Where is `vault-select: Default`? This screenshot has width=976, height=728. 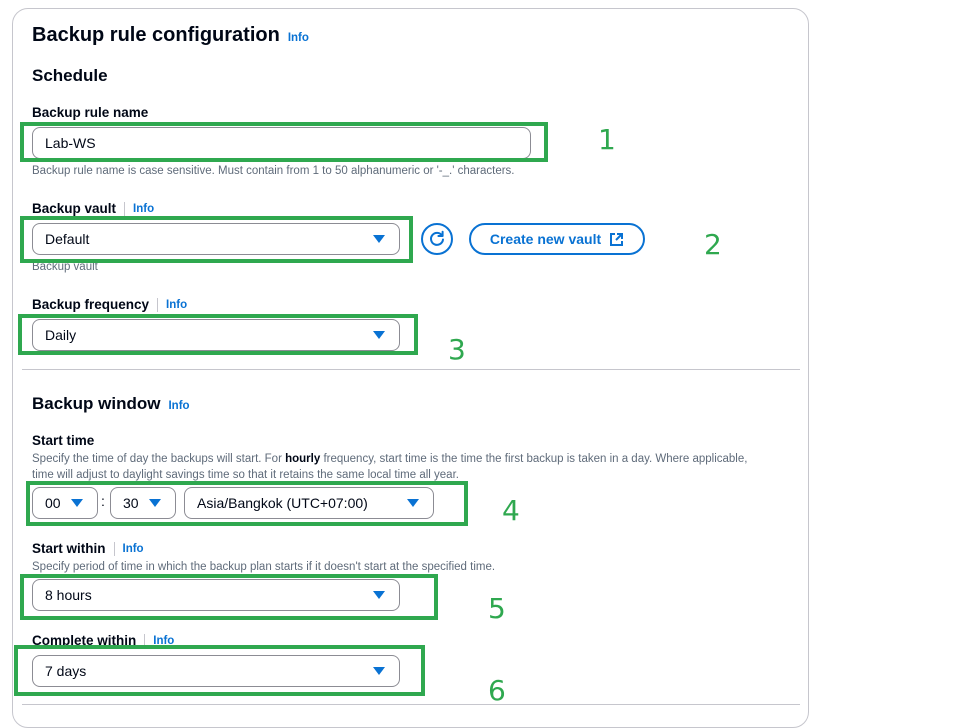 vault-select: Default is located at coordinates (216, 239).